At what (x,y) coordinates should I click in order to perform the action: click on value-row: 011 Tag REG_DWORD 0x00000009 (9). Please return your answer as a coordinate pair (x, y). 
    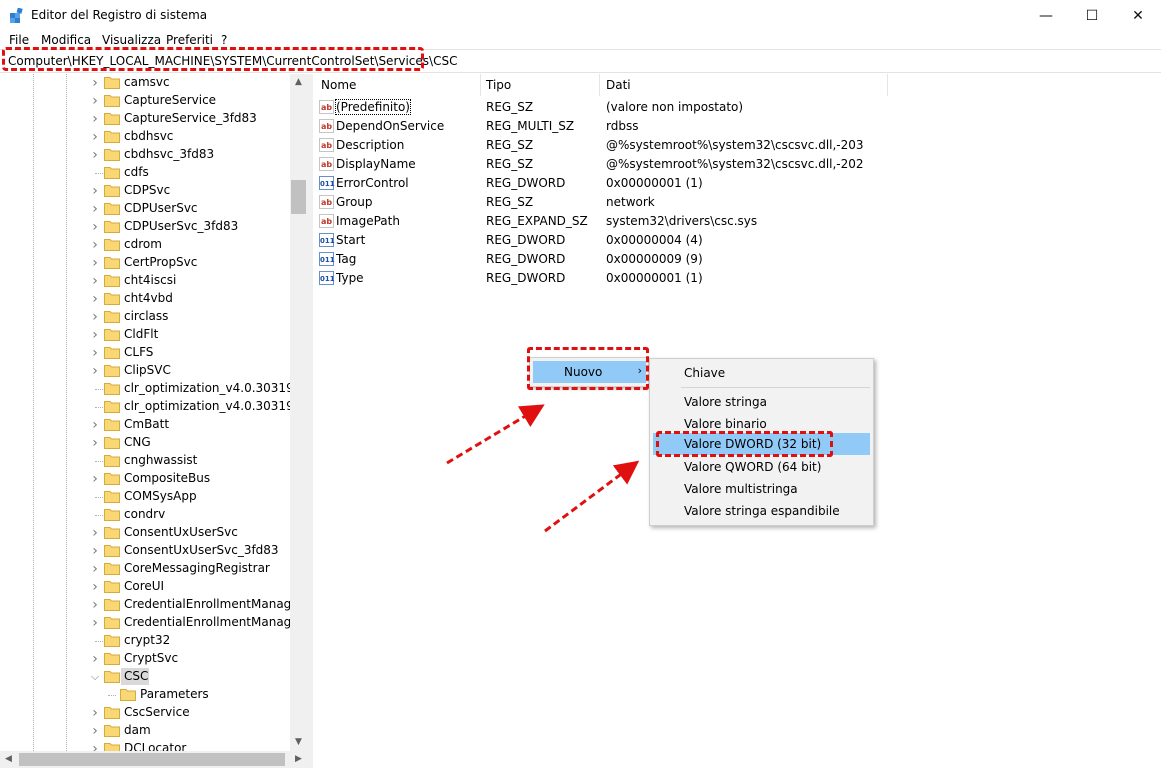
    Looking at the image, I should click on (737, 259).